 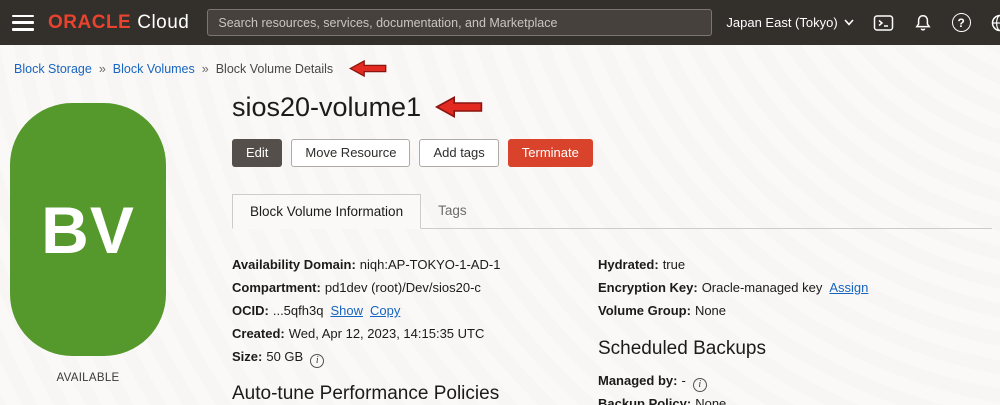 What do you see at coordinates (327, 107) in the screenshot?
I see `page-title: sios20-volume1` at bounding box center [327, 107].